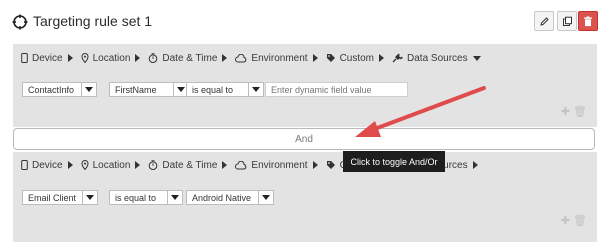 This screenshot has height=242, width=604. What do you see at coordinates (52, 197) in the screenshot?
I see `field-select-value: Email Client` at bounding box center [52, 197].